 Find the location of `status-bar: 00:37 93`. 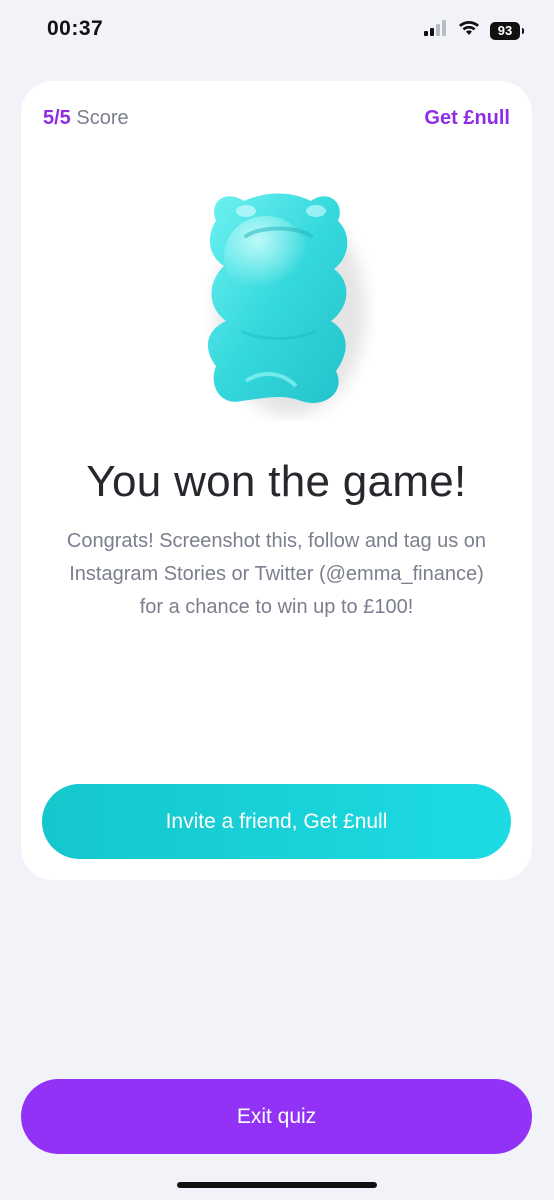

status-bar: 00:37 93 is located at coordinates (277, 31).